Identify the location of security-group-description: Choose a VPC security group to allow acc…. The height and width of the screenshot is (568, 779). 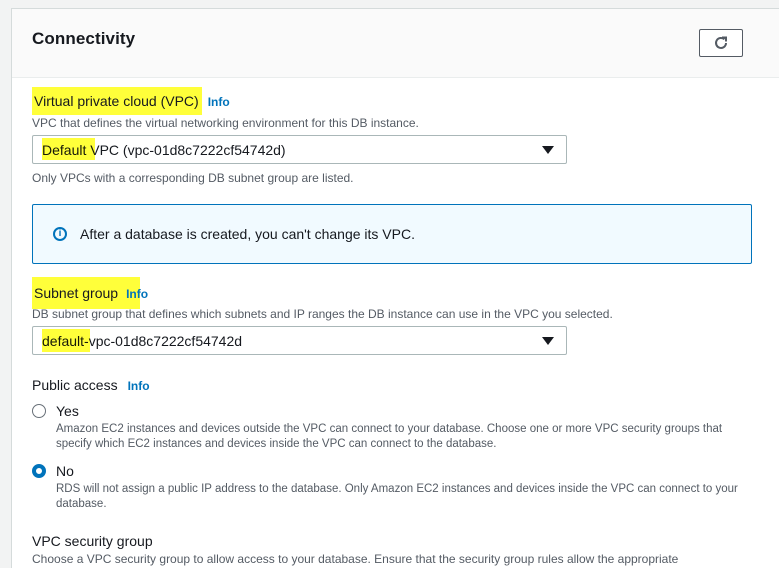
(355, 559).